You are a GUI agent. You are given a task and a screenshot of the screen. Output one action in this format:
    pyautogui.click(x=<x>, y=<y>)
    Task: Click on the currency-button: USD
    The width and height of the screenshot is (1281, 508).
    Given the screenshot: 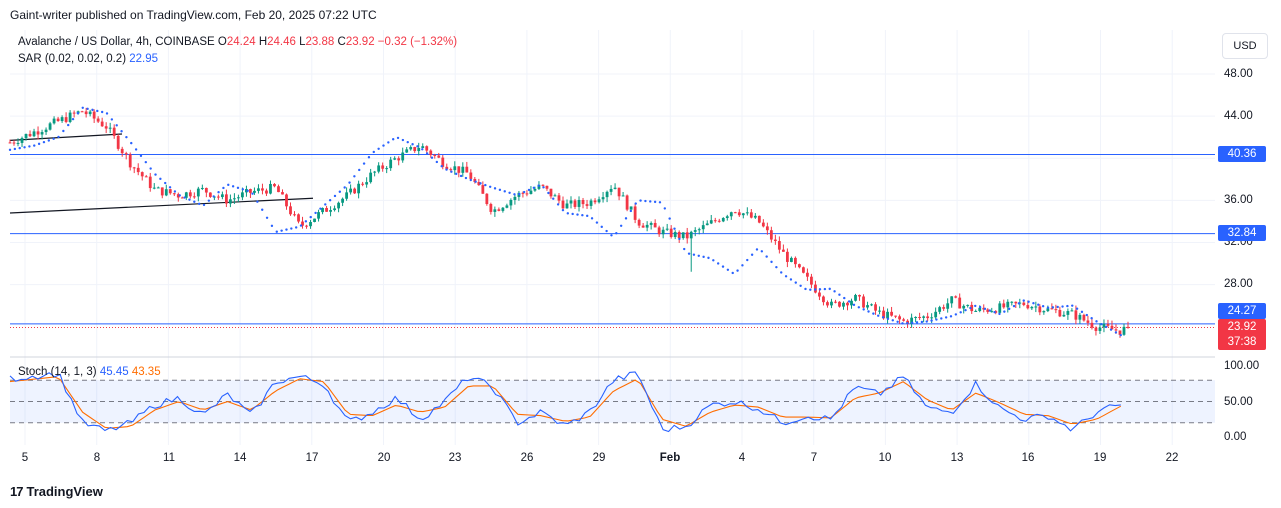 What is the action you would take?
    pyautogui.click(x=1245, y=46)
    